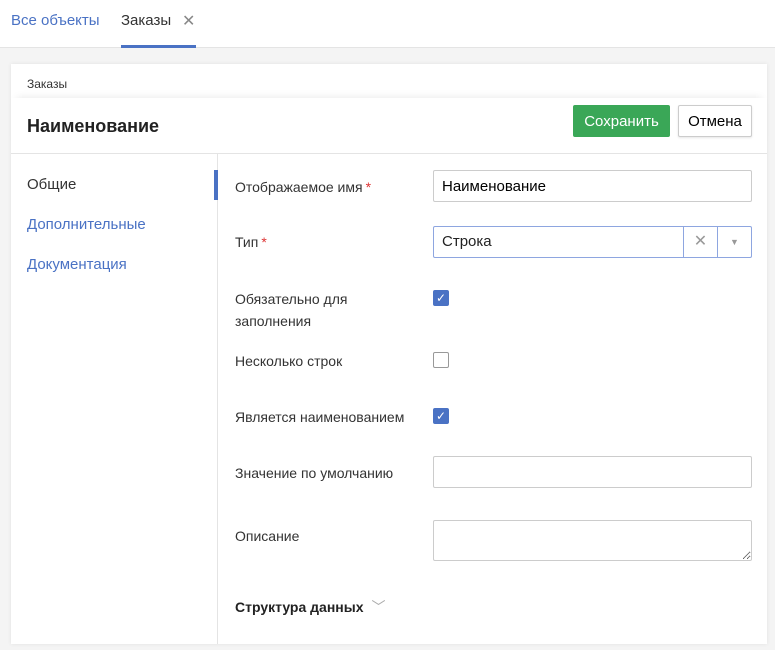 This screenshot has width=775, height=650. What do you see at coordinates (700, 242) in the screenshot?
I see `clear-icon: ✕` at bounding box center [700, 242].